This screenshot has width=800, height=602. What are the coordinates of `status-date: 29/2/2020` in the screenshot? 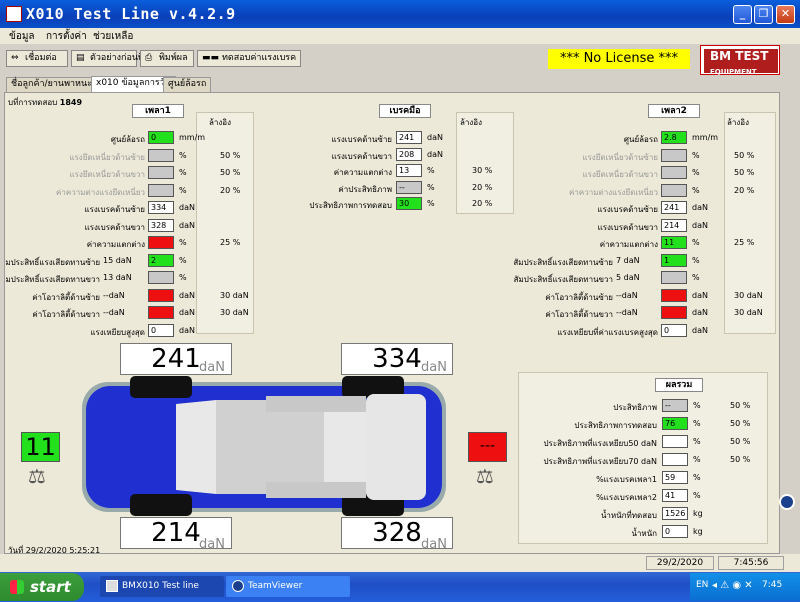 It's located at (680, 563).